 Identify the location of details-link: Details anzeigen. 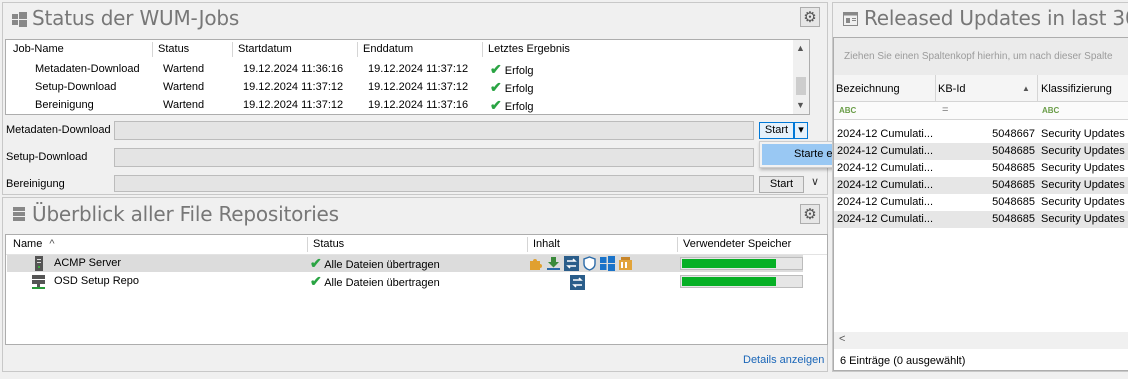
(783, 360).